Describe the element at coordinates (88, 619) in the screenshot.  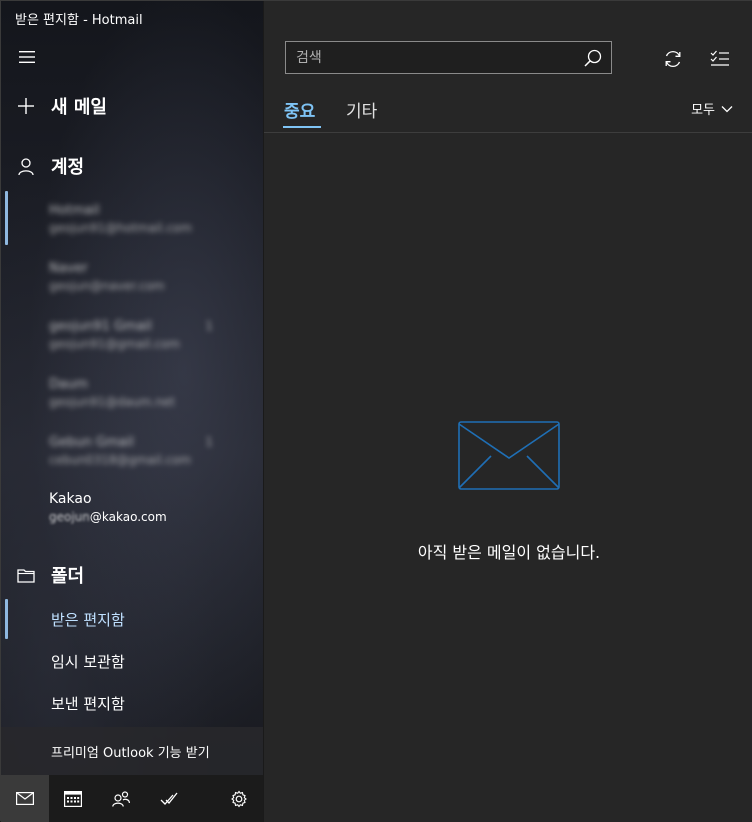
I see `folder-inbox: 받은 편지함` at that location.